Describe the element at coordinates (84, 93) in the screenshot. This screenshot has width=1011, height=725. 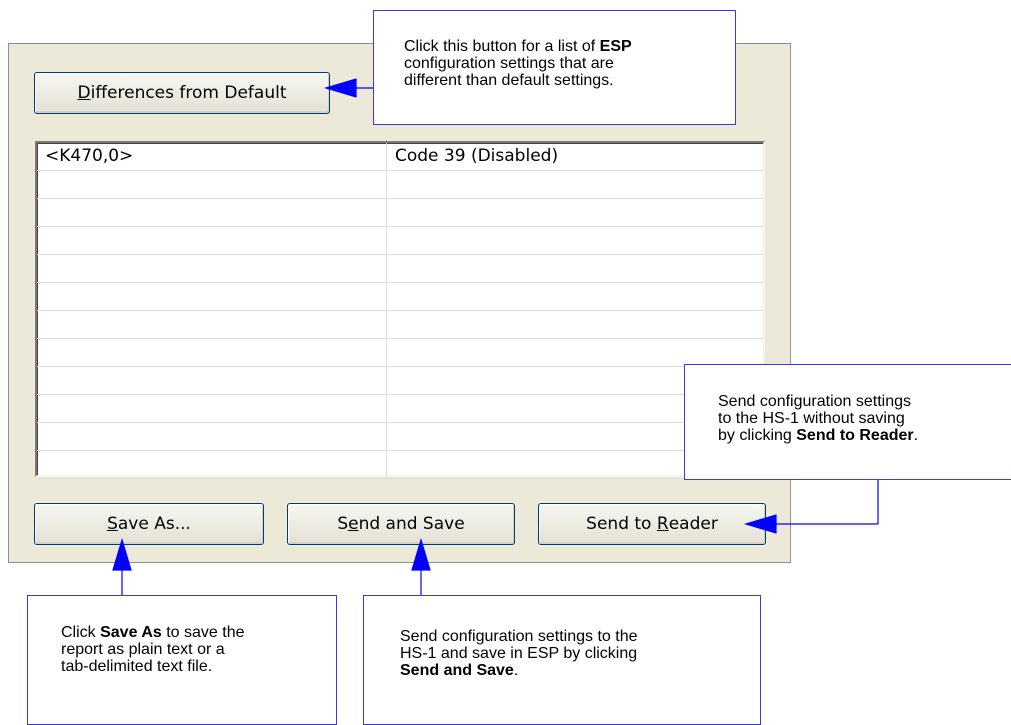
I see `btn-mnemonic: D` at that location.